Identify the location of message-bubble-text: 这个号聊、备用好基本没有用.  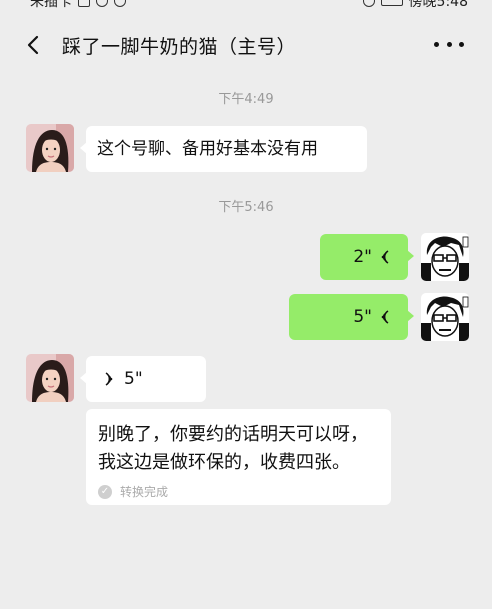
(223, 149).